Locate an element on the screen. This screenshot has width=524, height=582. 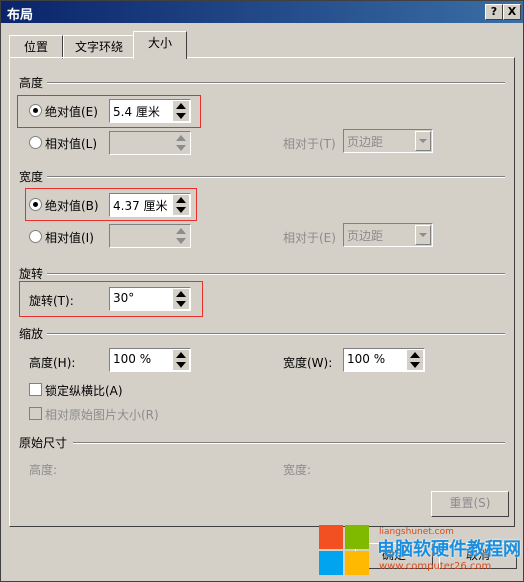
title-bar: 布局 ? X is located at coordinates (262, 12).